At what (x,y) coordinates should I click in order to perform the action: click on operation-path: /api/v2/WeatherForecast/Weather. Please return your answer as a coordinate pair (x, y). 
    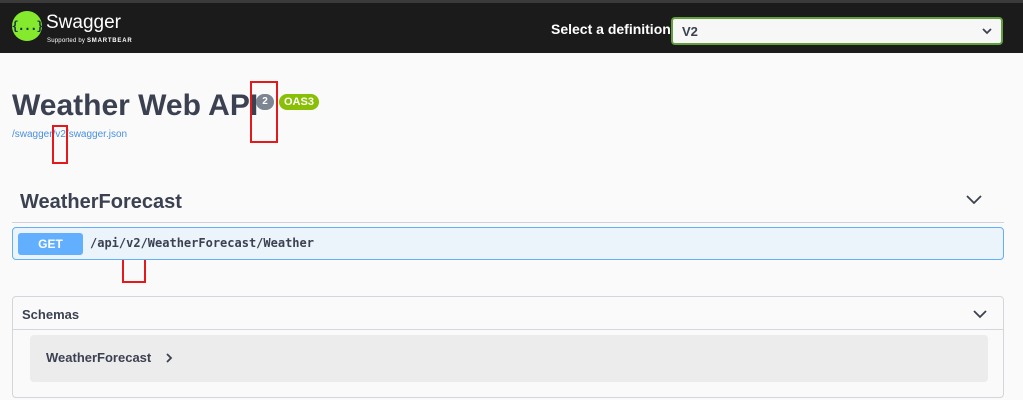
    Looking at the image, I should click on (202, 243).